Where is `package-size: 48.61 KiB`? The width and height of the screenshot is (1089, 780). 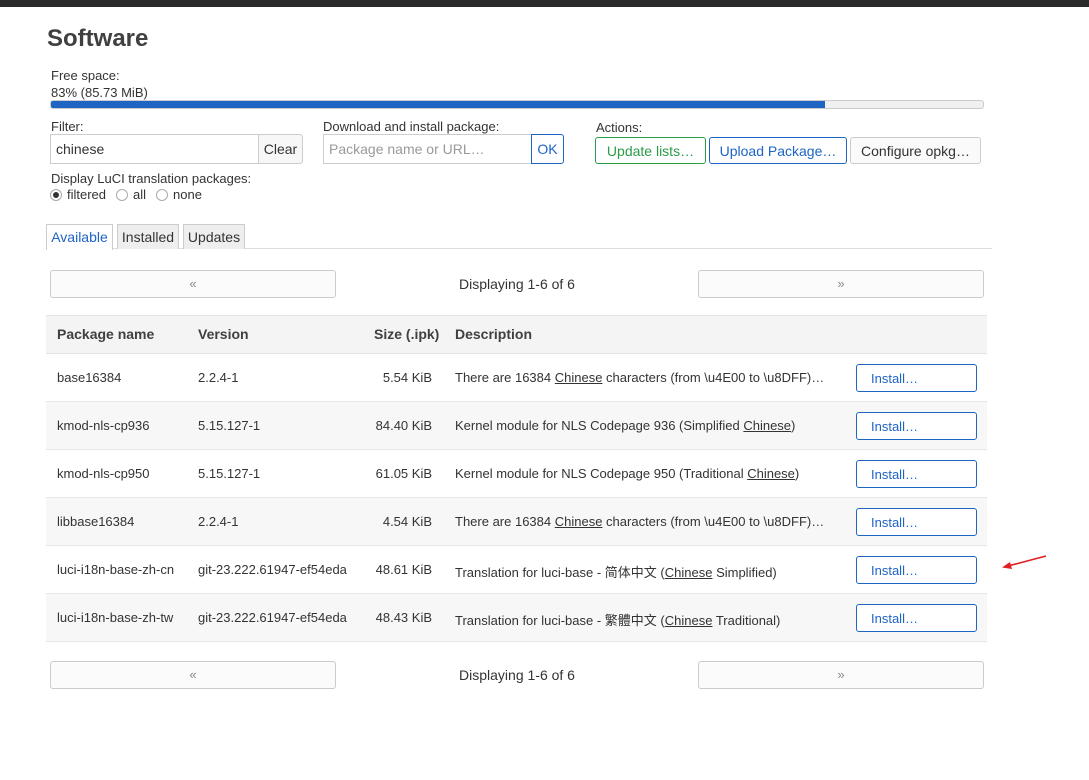
package-size: 48.61 KiB is located at coordinates (403, 569).